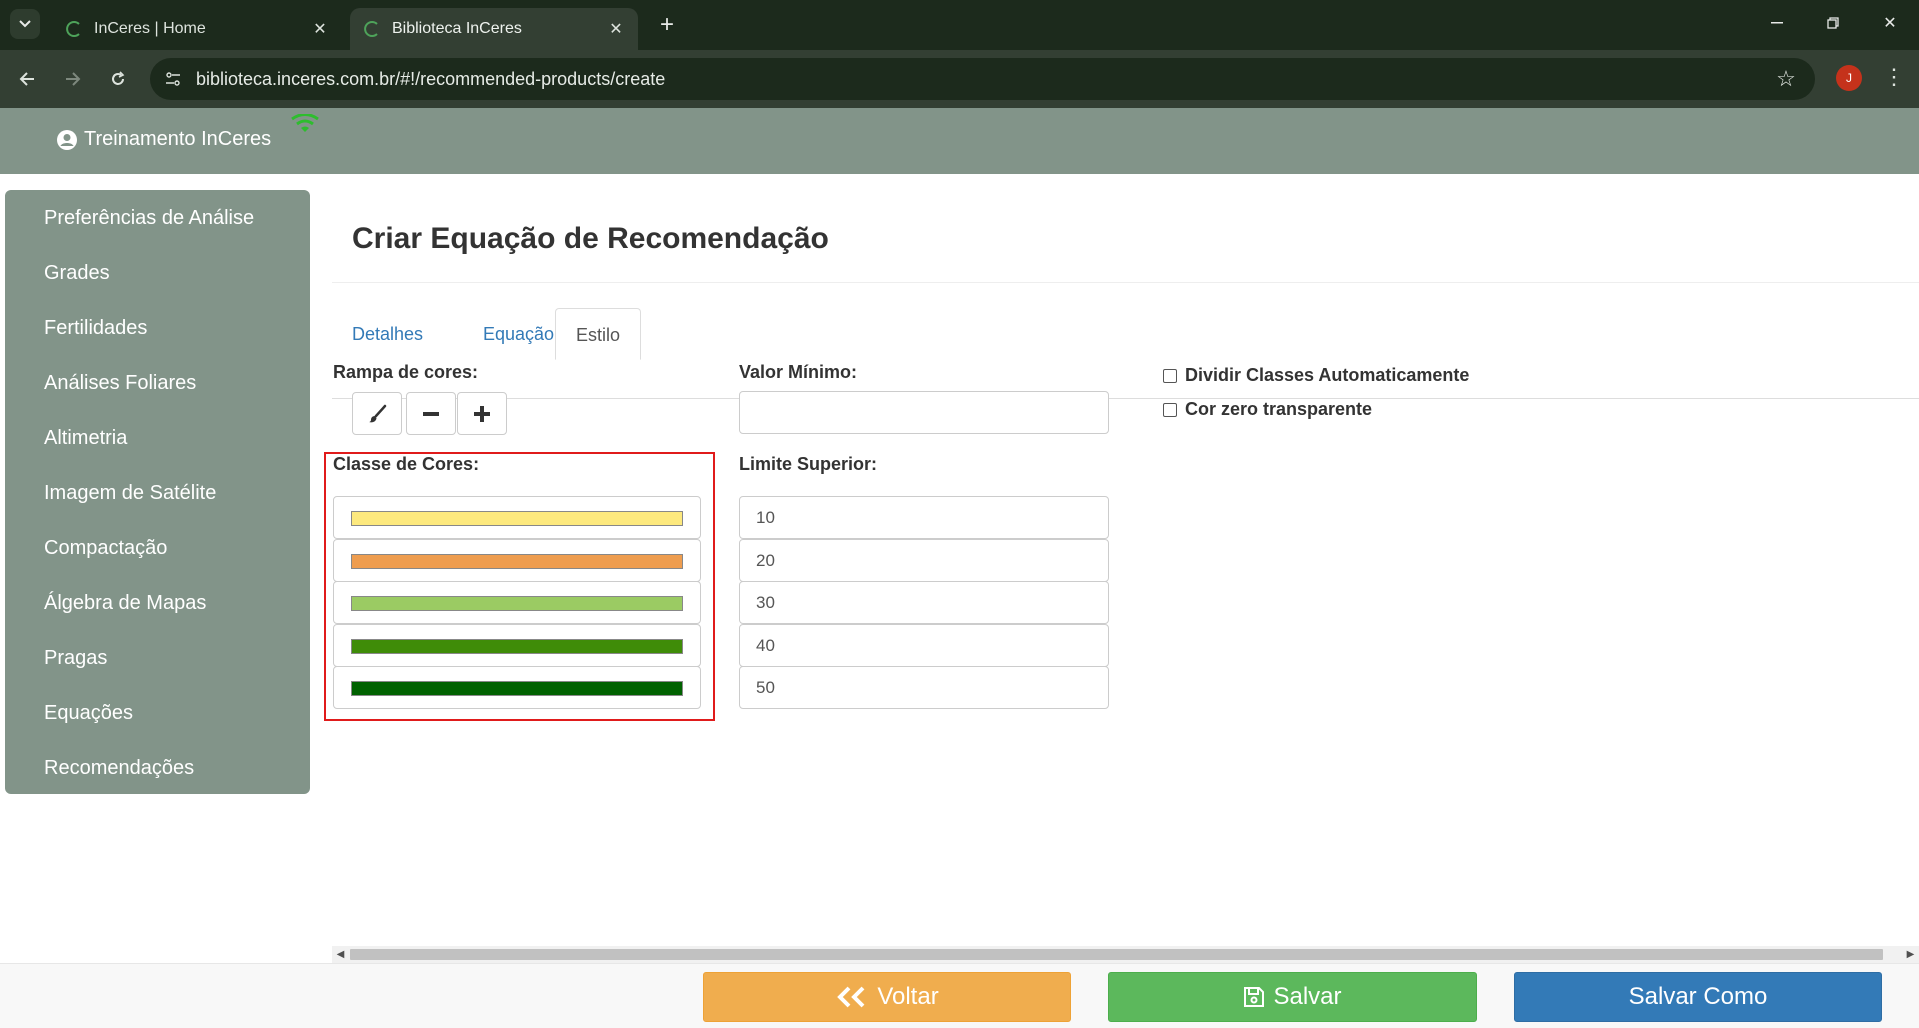 This screenshot has height=1028, width=1919. Describe the element at coordinates (1125, 398) in the screenshot. I see `tabs-underline` at that location.